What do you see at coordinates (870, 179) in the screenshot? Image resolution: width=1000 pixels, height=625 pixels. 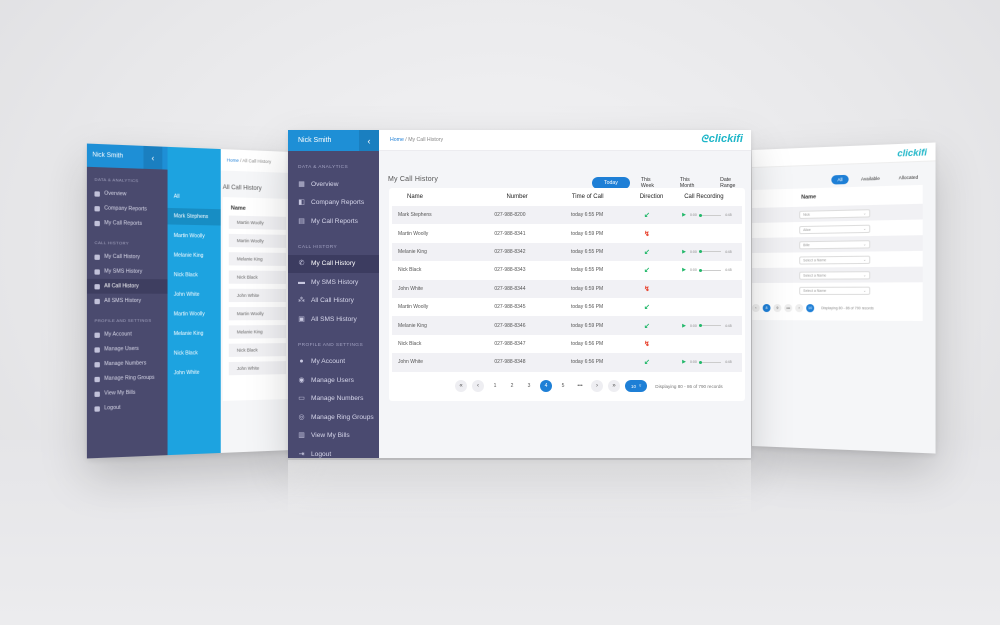 I see `right-filter-available: Available` at bounding box center [870, 179].